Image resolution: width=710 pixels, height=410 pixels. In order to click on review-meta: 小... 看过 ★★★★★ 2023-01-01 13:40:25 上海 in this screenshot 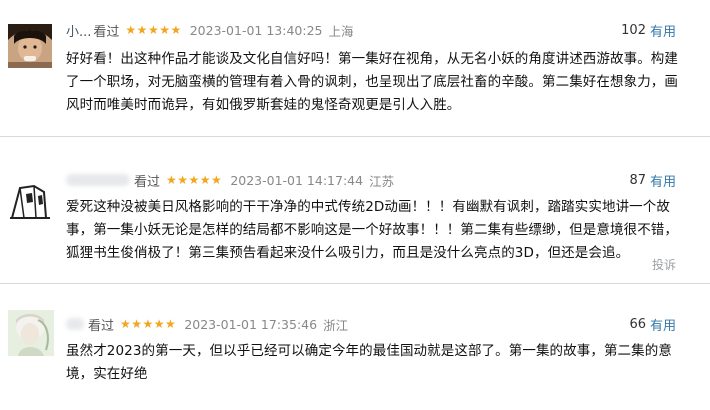, I will do `click(210, 30)`.